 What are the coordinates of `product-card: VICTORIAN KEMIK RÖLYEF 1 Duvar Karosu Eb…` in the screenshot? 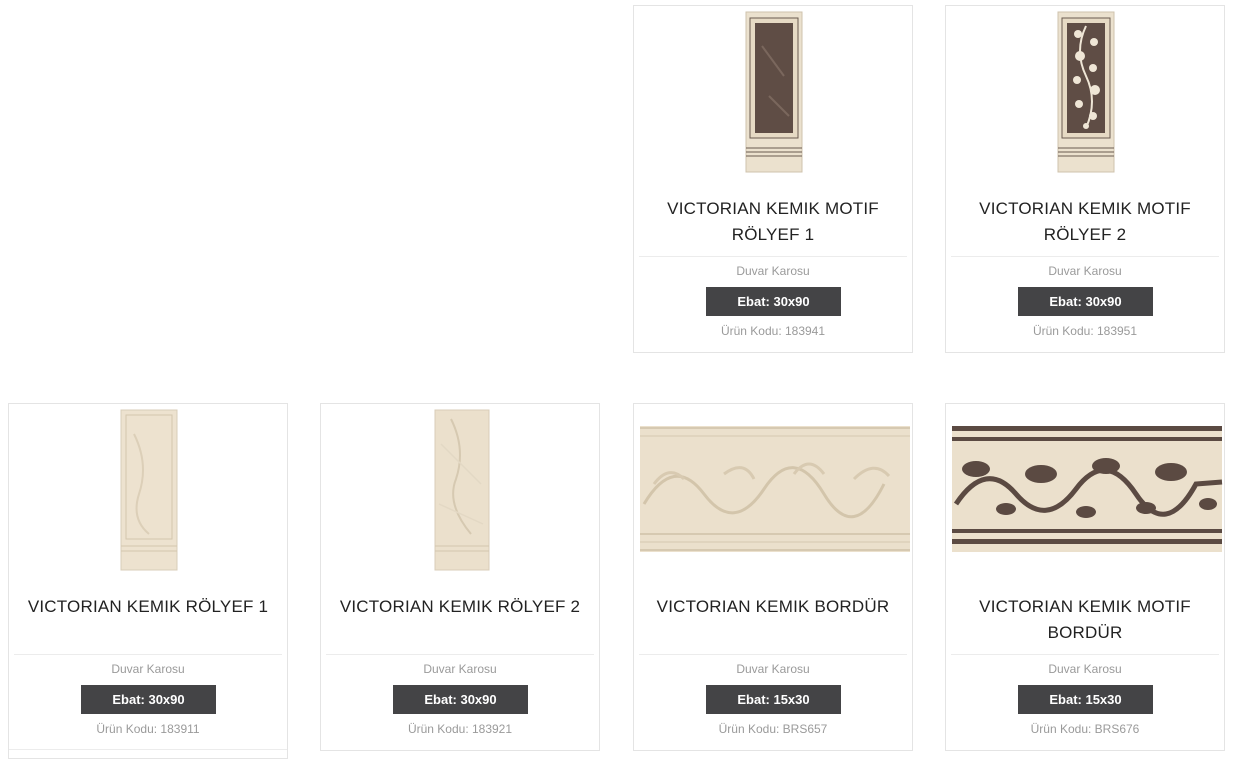 It's located at (148, 581).